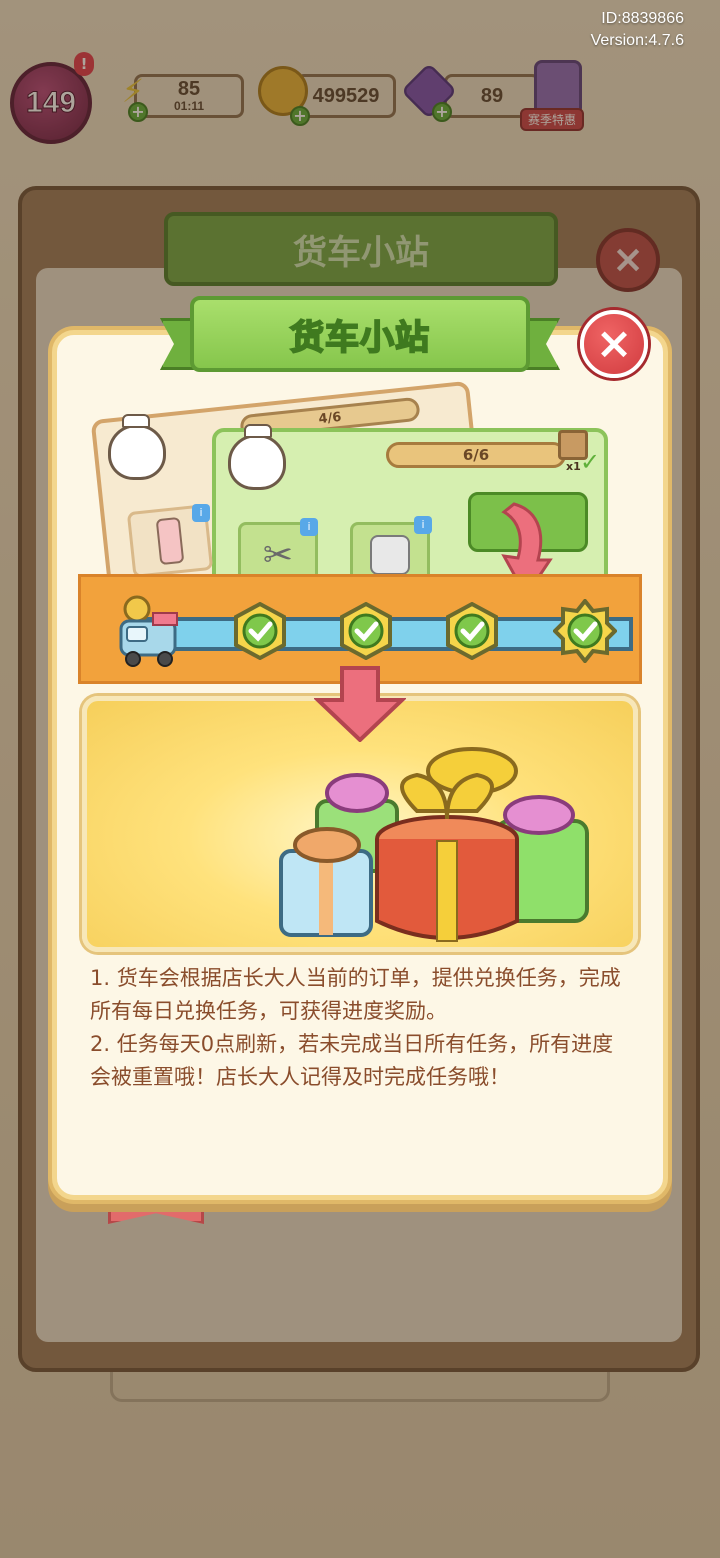 The height and width of the screenshot is (1558, 720). What do you see at coordinates (434, 844) in the screenshot?
I see `gift-boxes-icon` at bounding box center [434, 844].